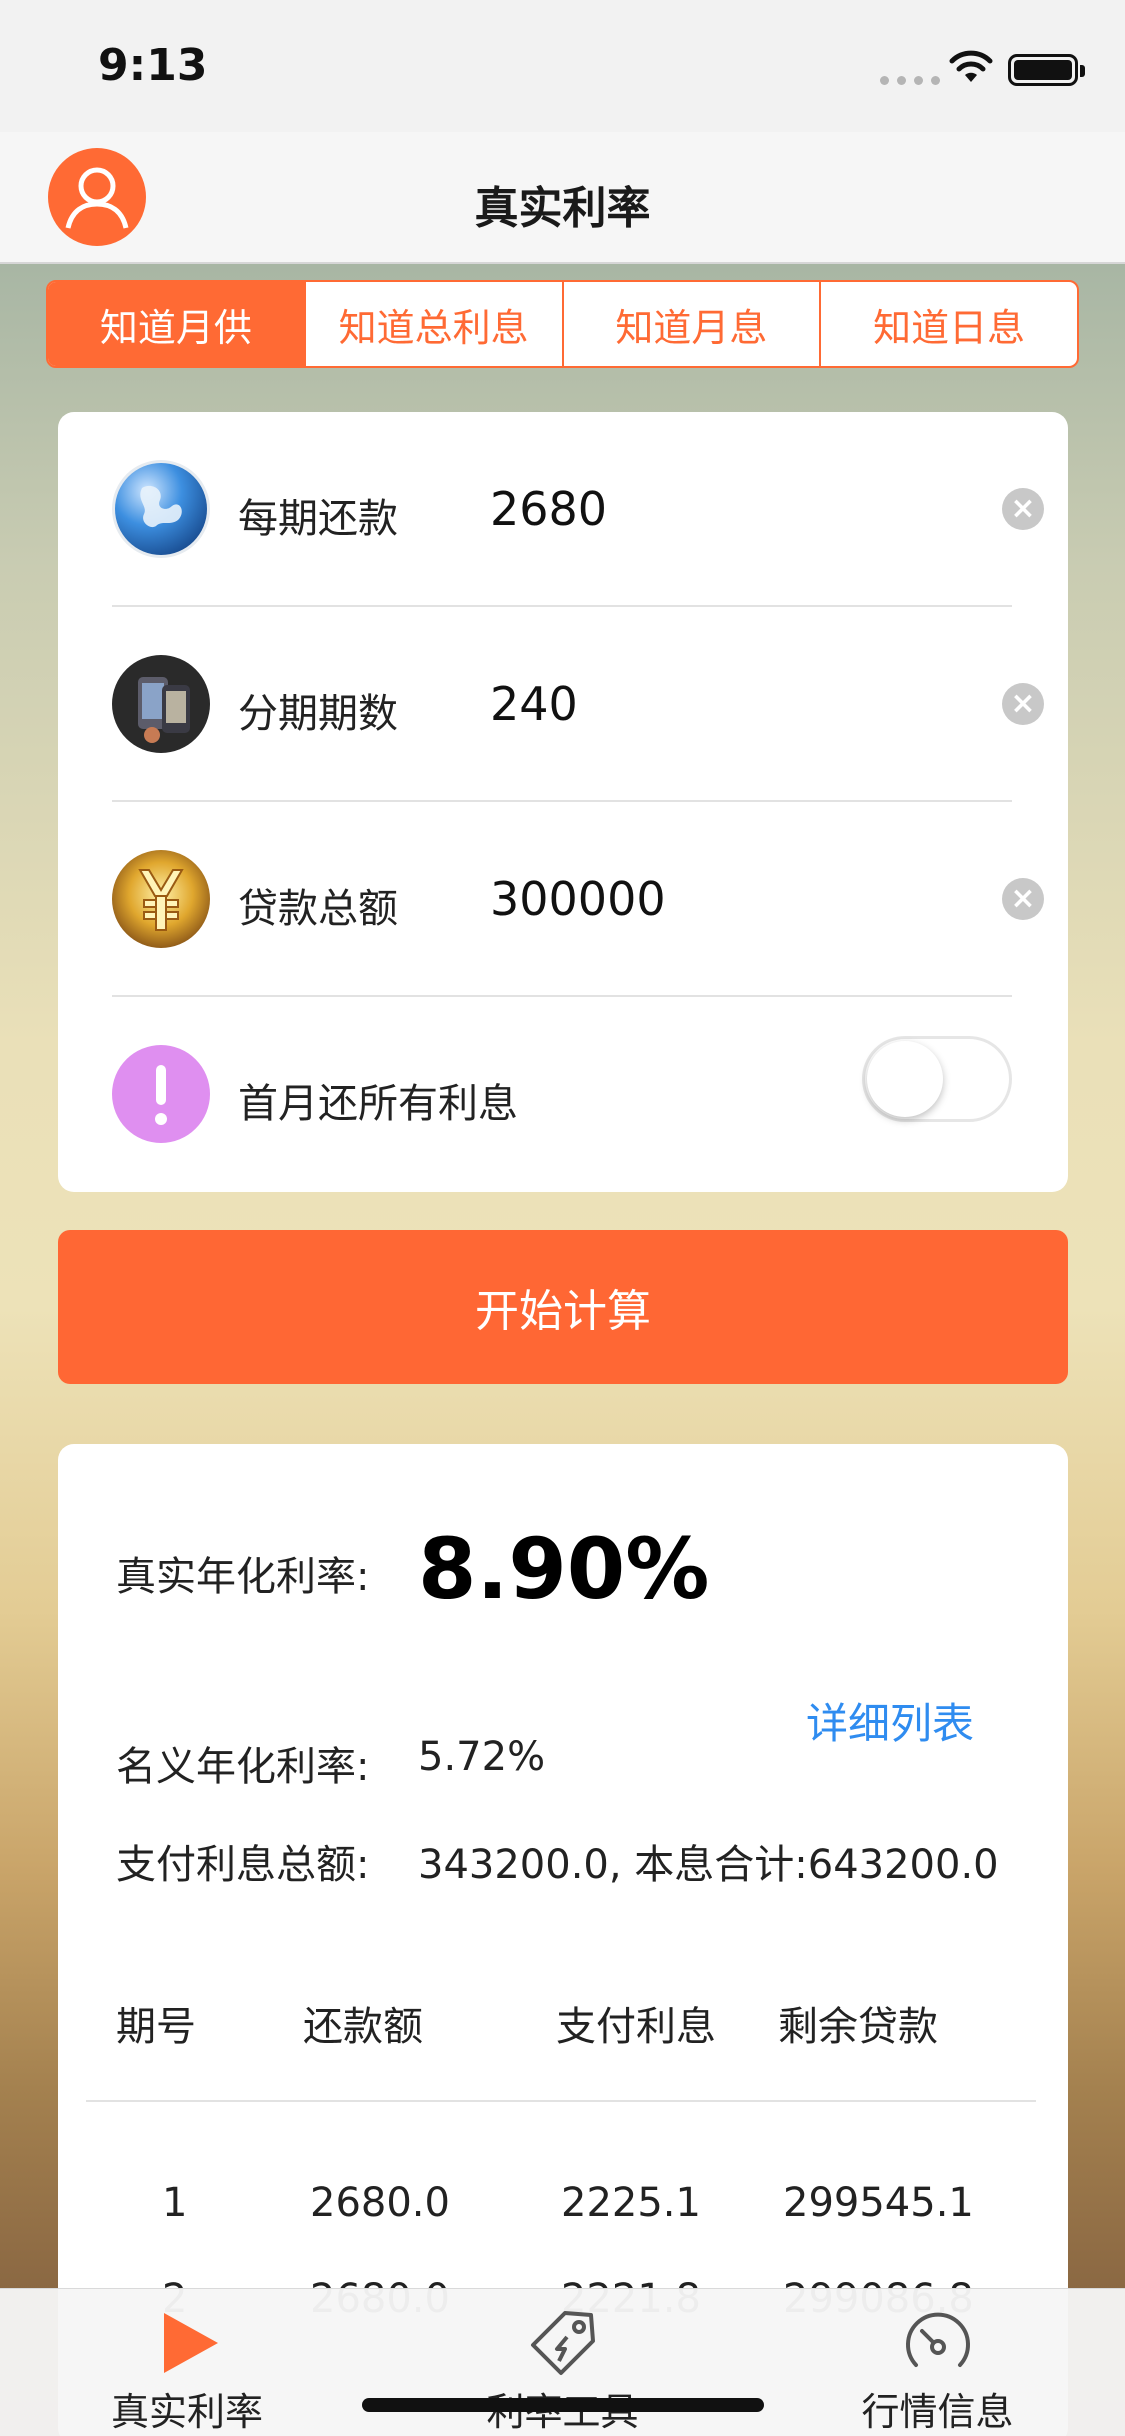 The height and width of the screenshot is (2436, 1125). I want to click on mode-segmented-control: 知道月供 知道总利息 知道月息 知道日息, so click(562, 324).